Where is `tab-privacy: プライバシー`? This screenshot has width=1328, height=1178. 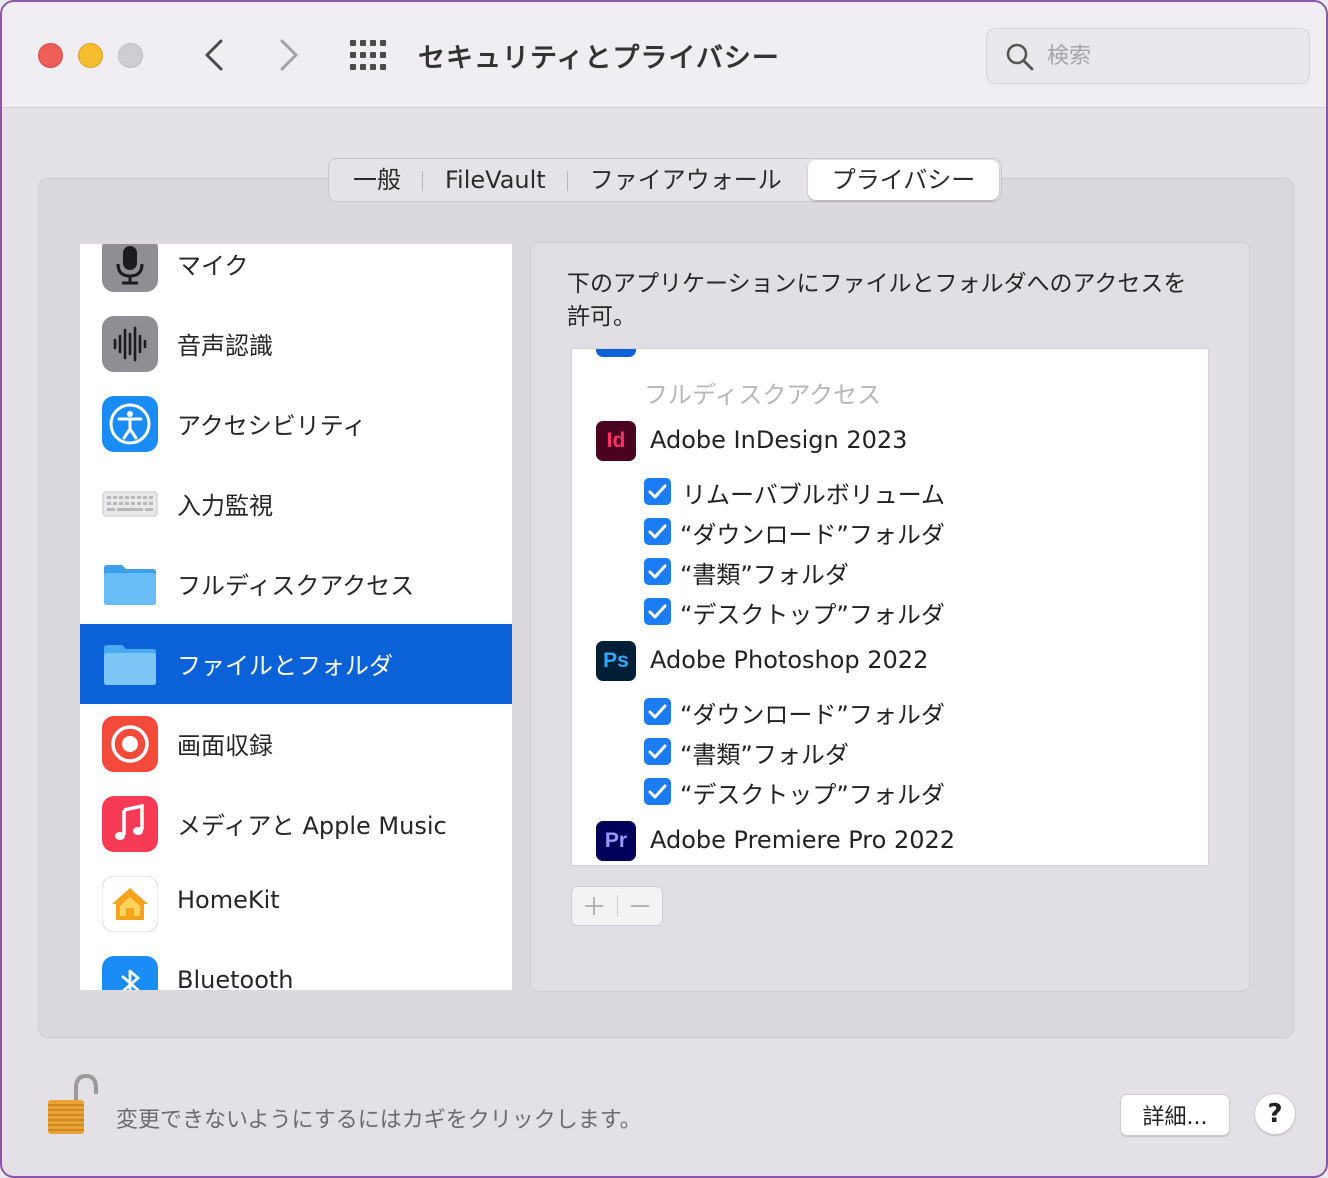 tab-privacy: プライバシー is located at coordinates (903, 180).